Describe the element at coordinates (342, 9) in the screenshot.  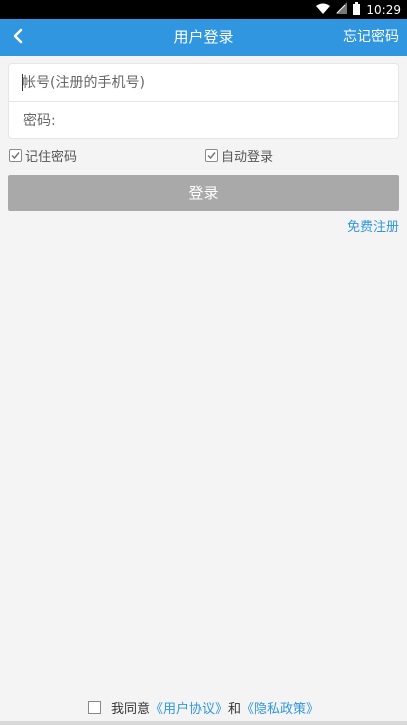
I see `signal-icon` at that location.